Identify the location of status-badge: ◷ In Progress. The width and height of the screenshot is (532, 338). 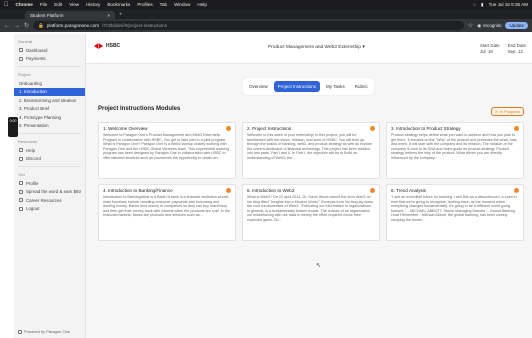
(507, 111).